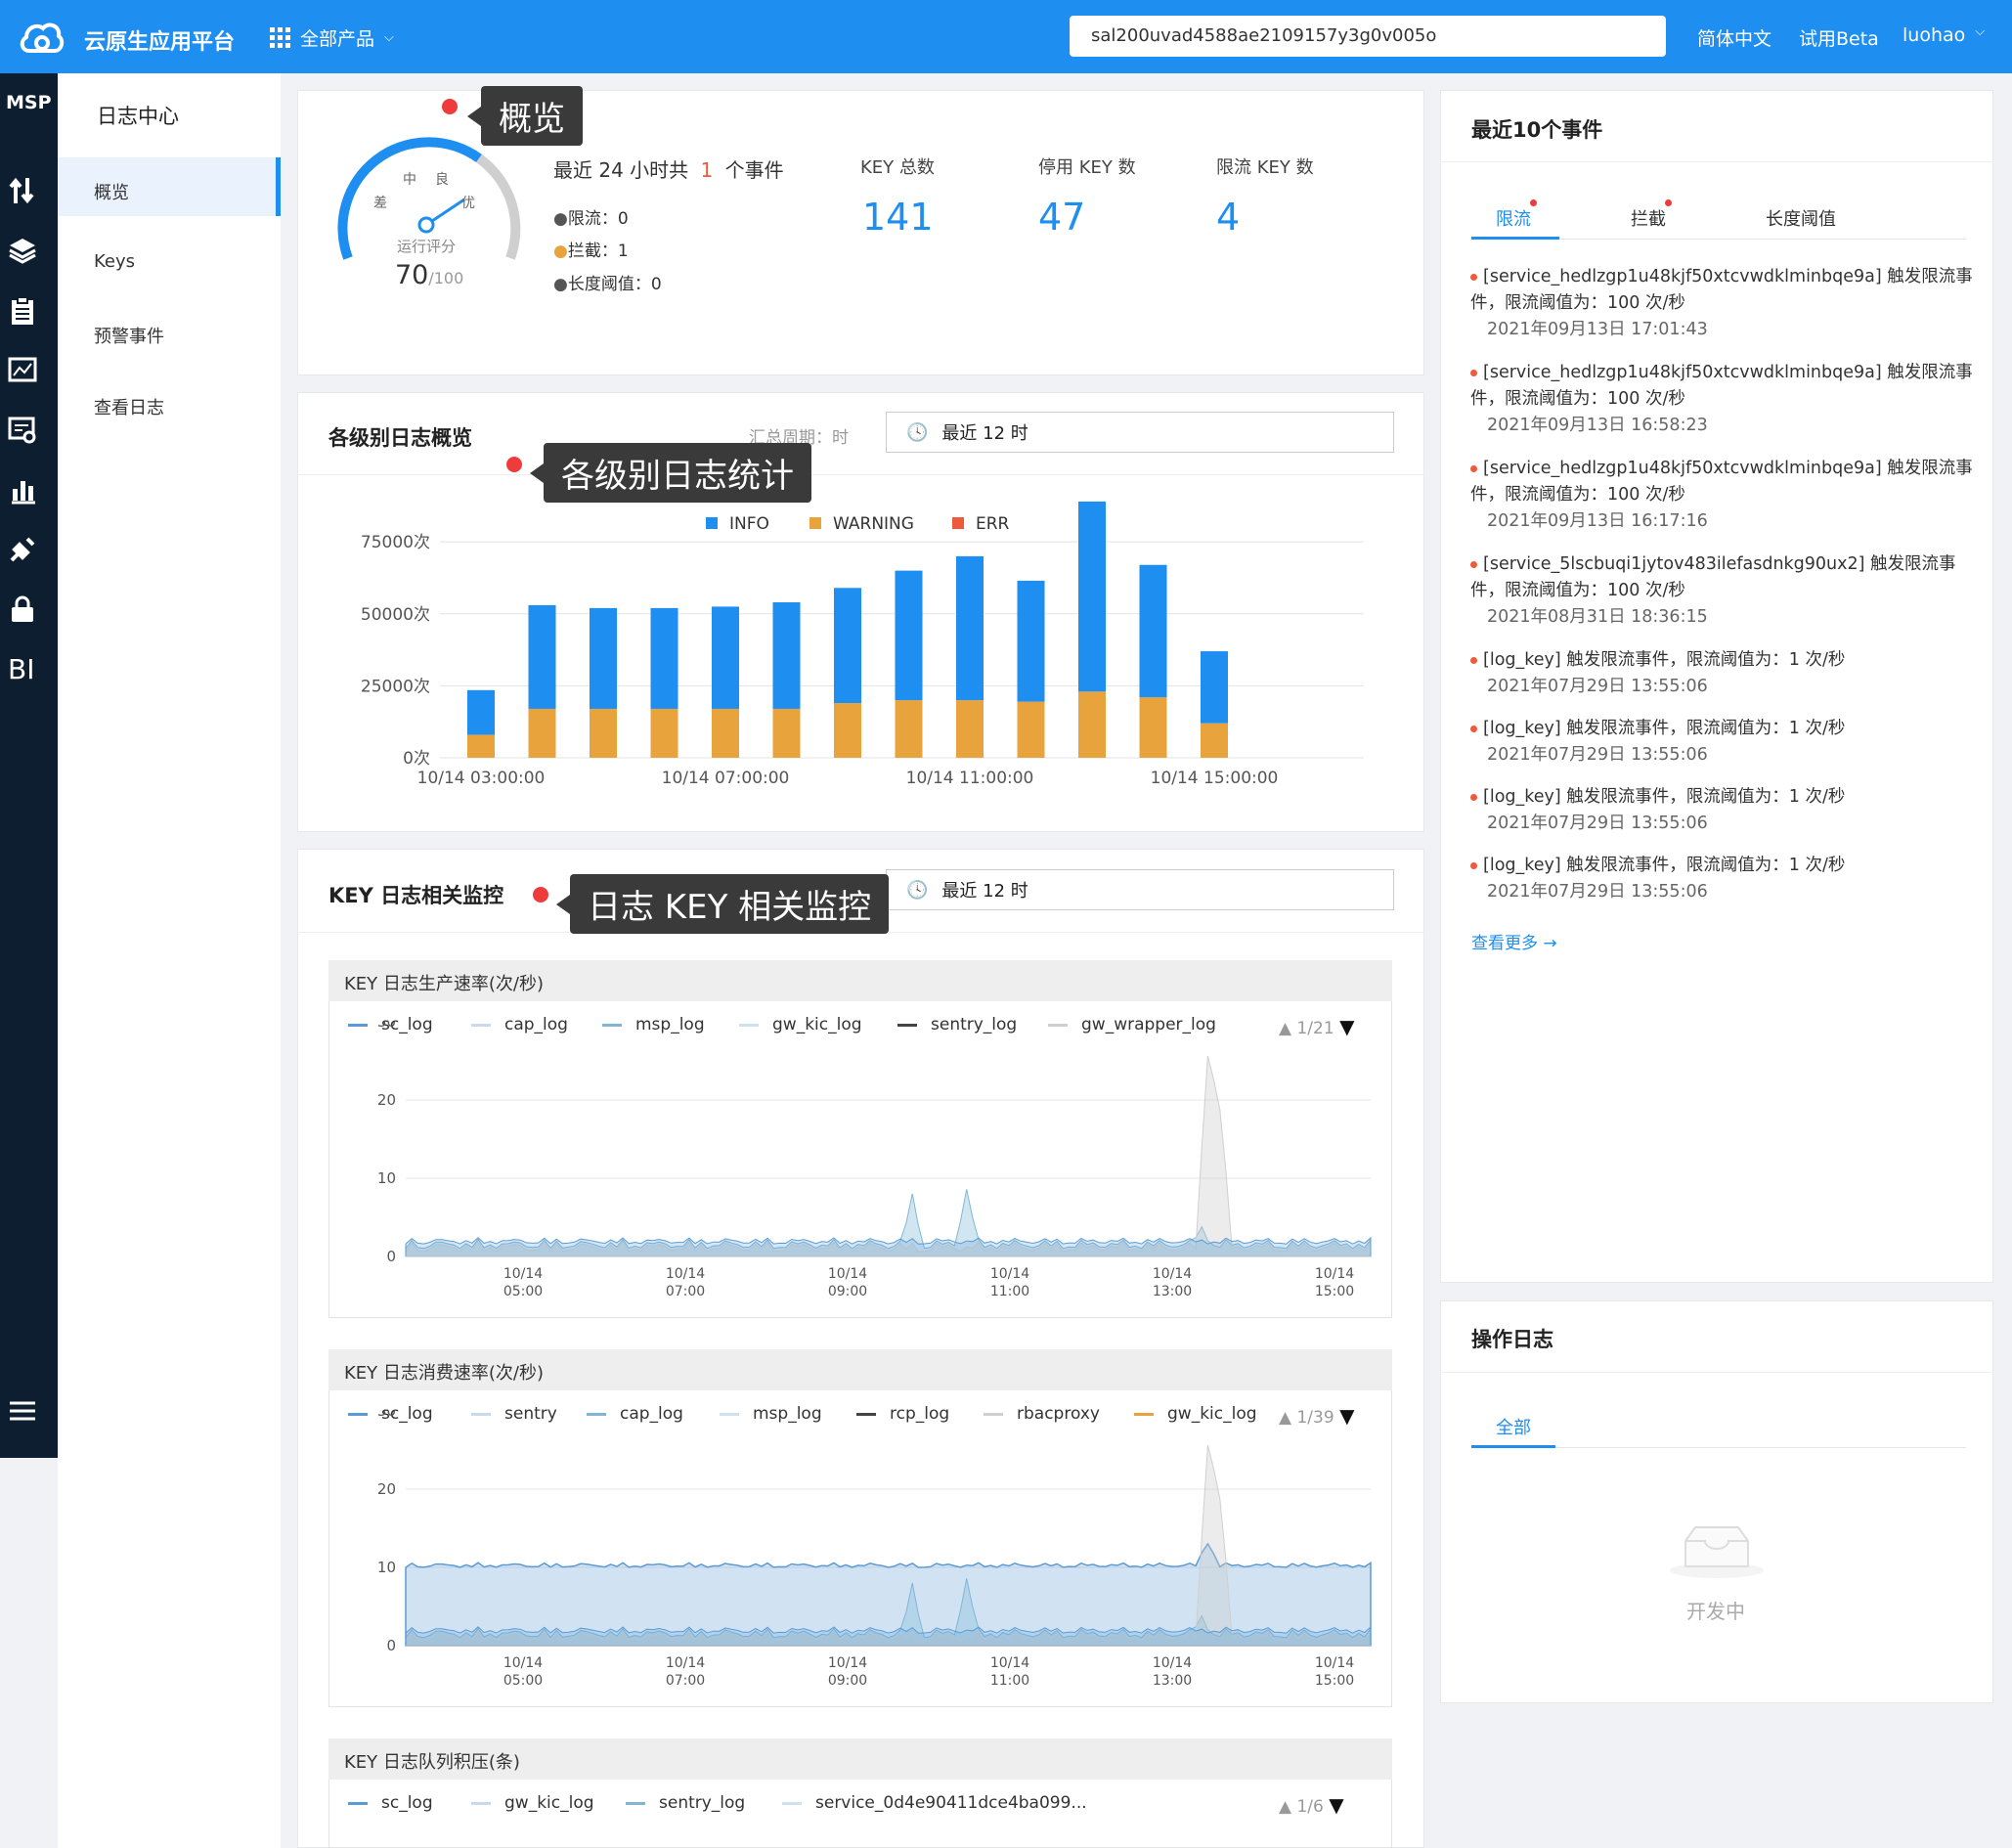  Describe the element at coordinates (1140, 889) in the screenshot. I see `keymon-range-select: 🕓 最近 12 时` at that location.